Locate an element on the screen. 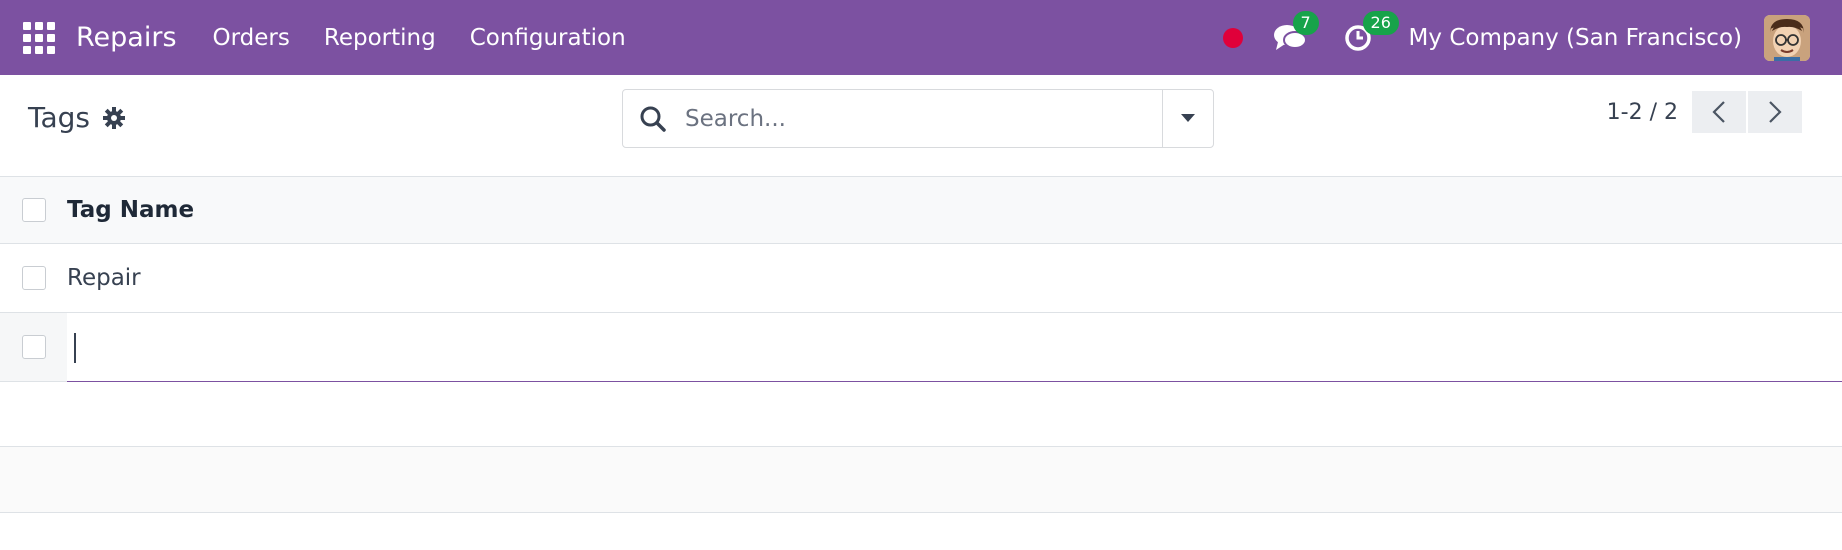 The width and height of the screenshot is (1842, 550). menu-configuration: Configuration is located at coordinates (548, 37).